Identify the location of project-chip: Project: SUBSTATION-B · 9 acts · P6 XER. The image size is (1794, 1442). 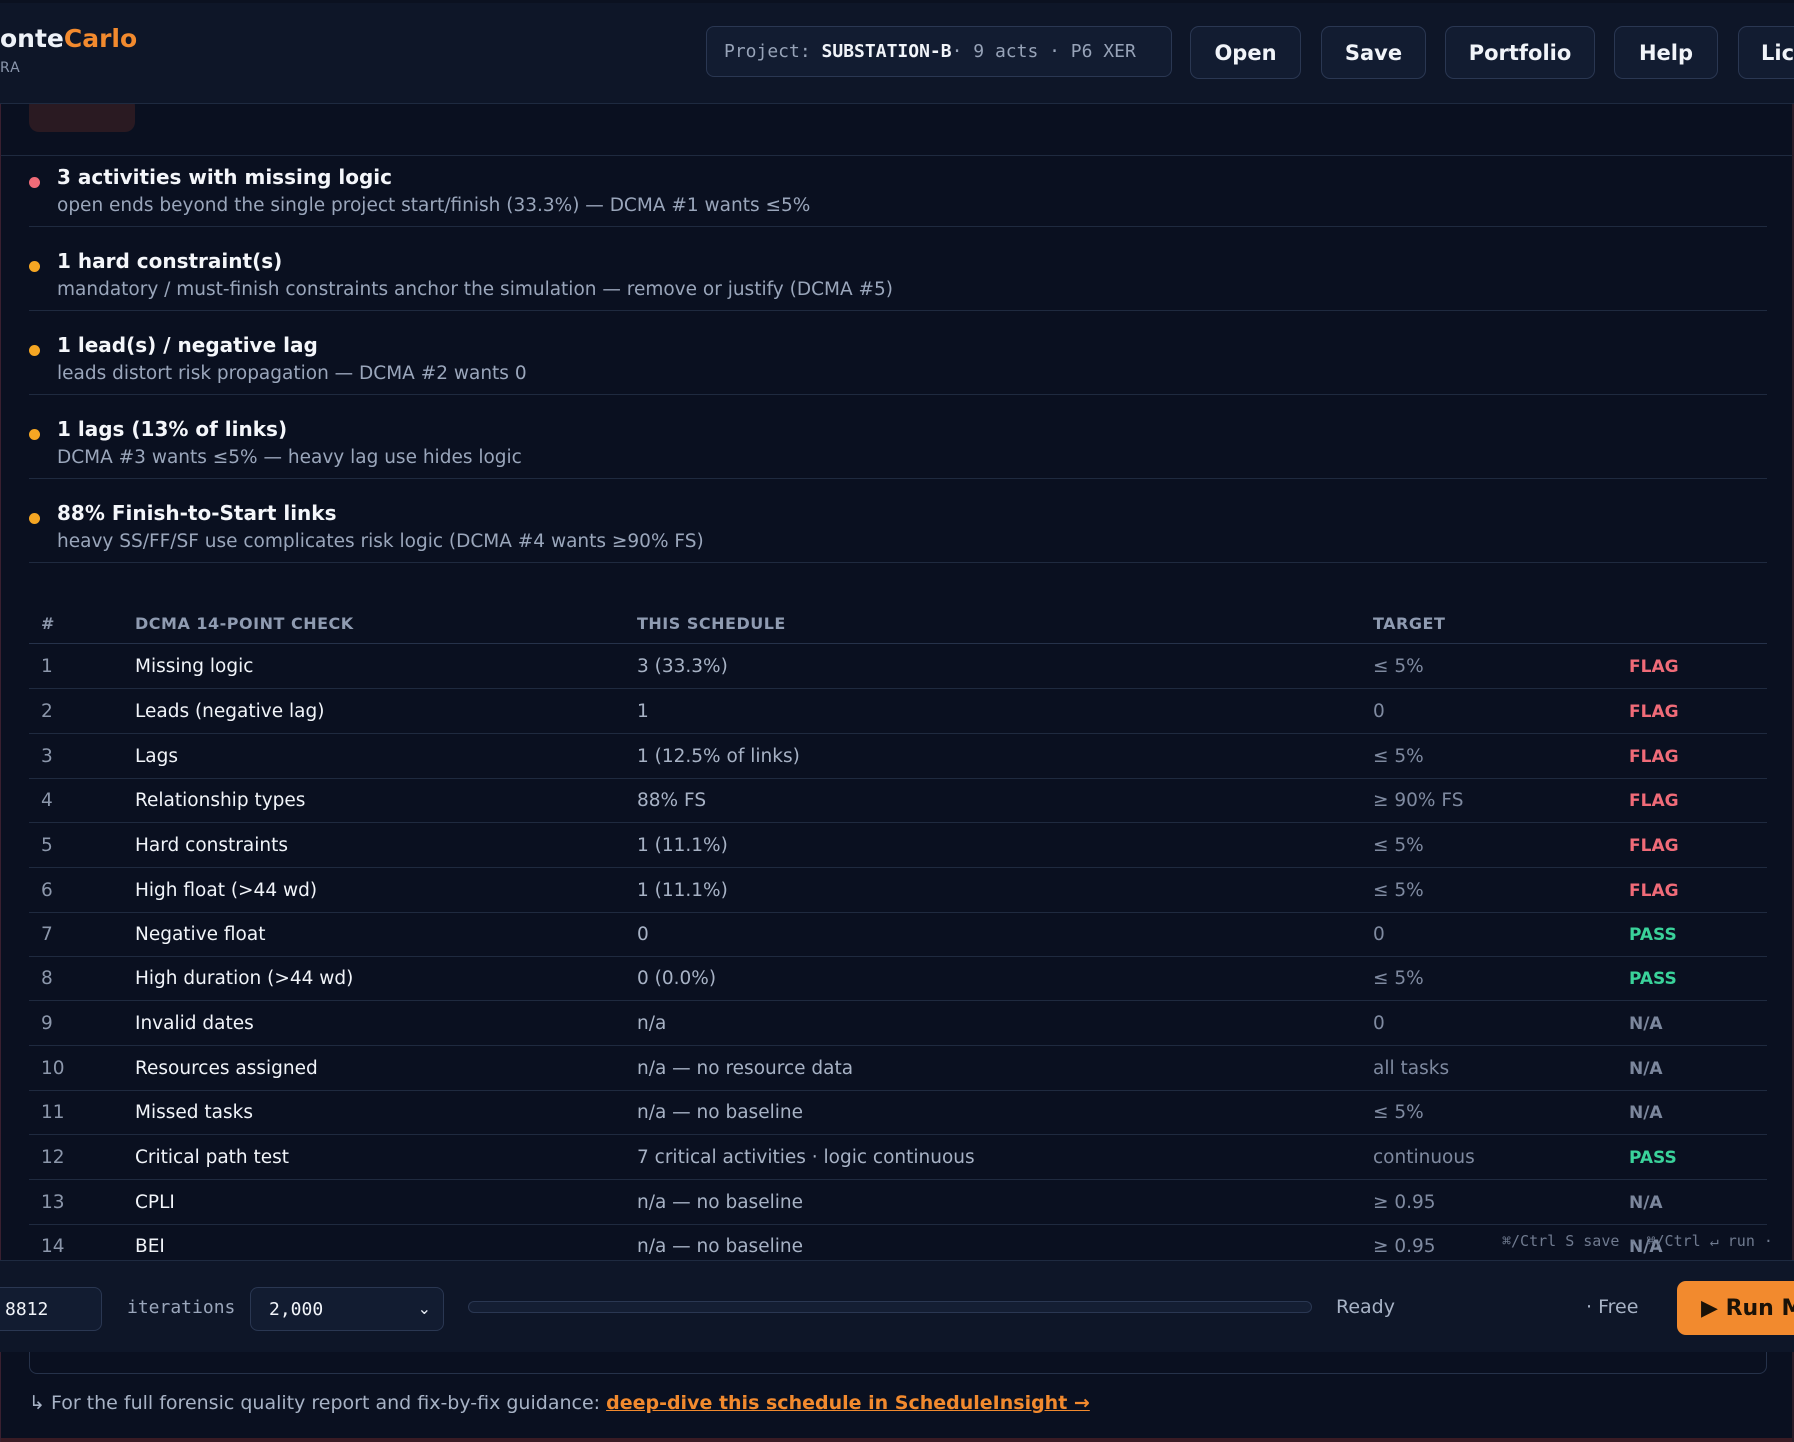
(939, 51).